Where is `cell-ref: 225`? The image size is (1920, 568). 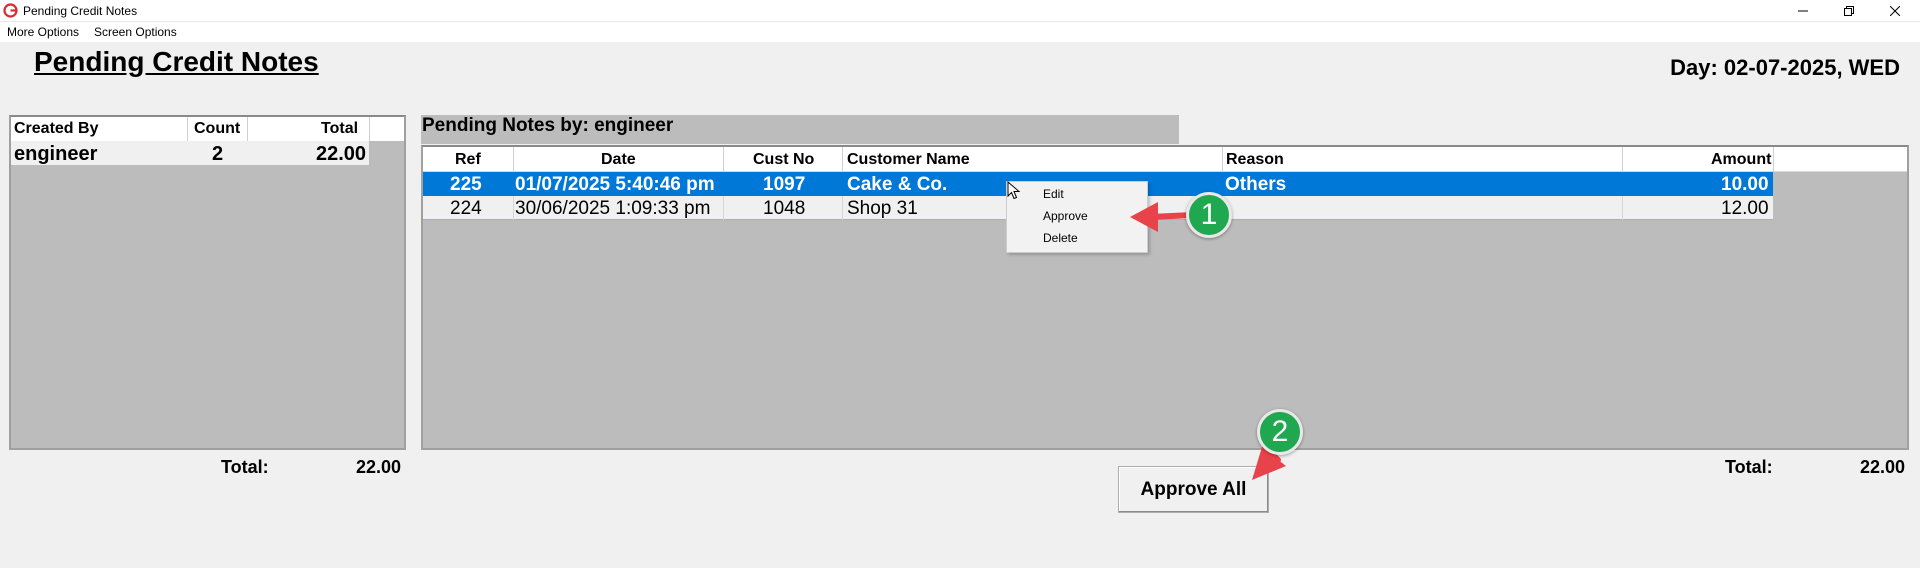
cell-ref: 225 is located at coordinates (466, 184).